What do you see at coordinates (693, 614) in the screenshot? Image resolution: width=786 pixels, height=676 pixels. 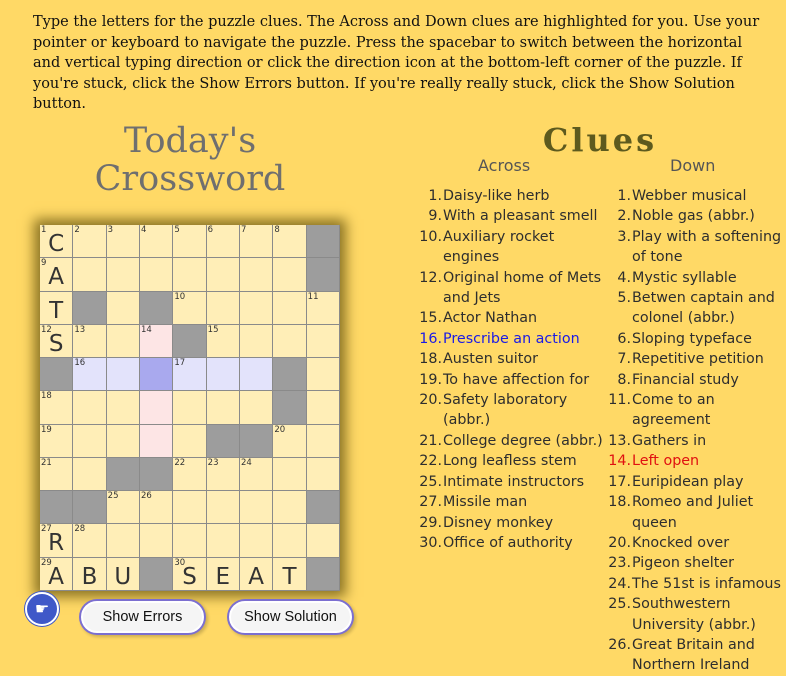 I see `down-clue-item: 25. Southwestern University (abbr.)` at bounding box center [693, 614].